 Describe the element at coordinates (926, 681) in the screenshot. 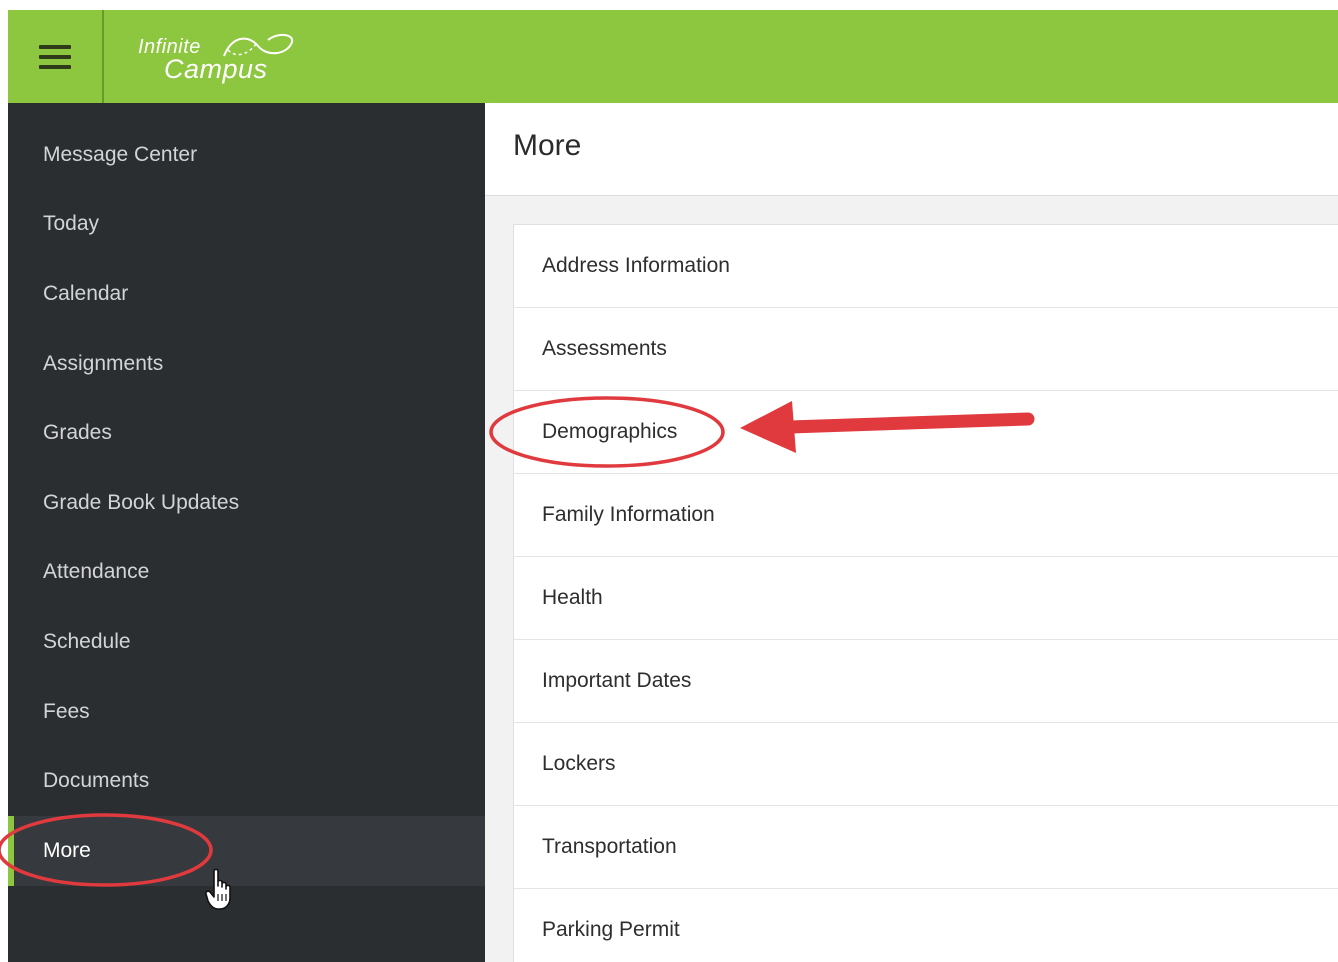

I see `list-item-important-dates: Important Dates` at that location.